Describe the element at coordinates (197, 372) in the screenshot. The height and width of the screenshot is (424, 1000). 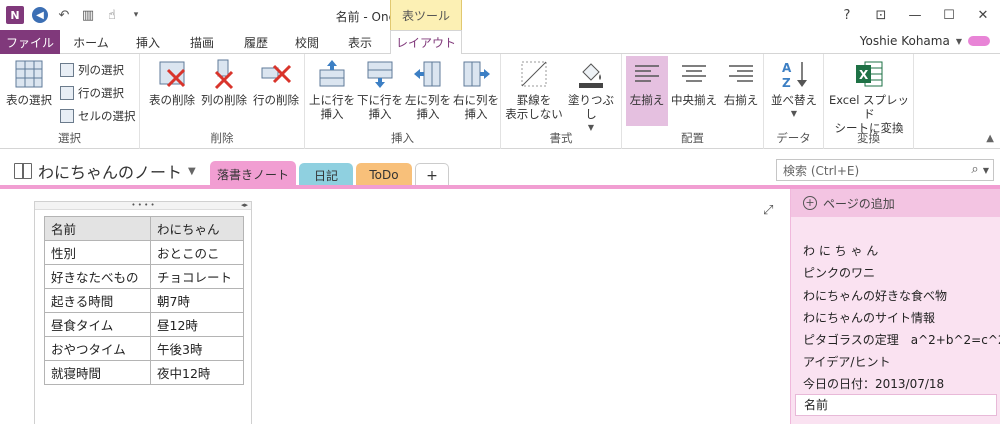
I see `table-cell: 夜中12時` at that location.